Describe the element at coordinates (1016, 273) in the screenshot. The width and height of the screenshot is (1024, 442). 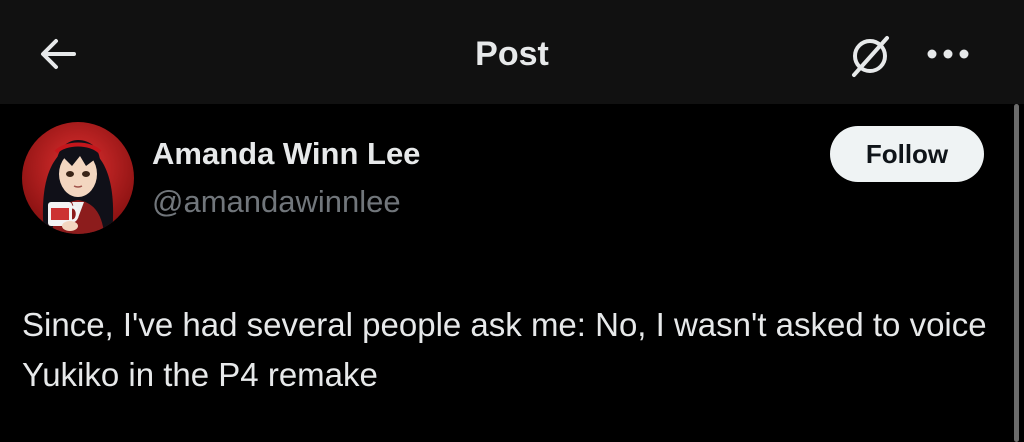
I see `scrollbar` at that location.